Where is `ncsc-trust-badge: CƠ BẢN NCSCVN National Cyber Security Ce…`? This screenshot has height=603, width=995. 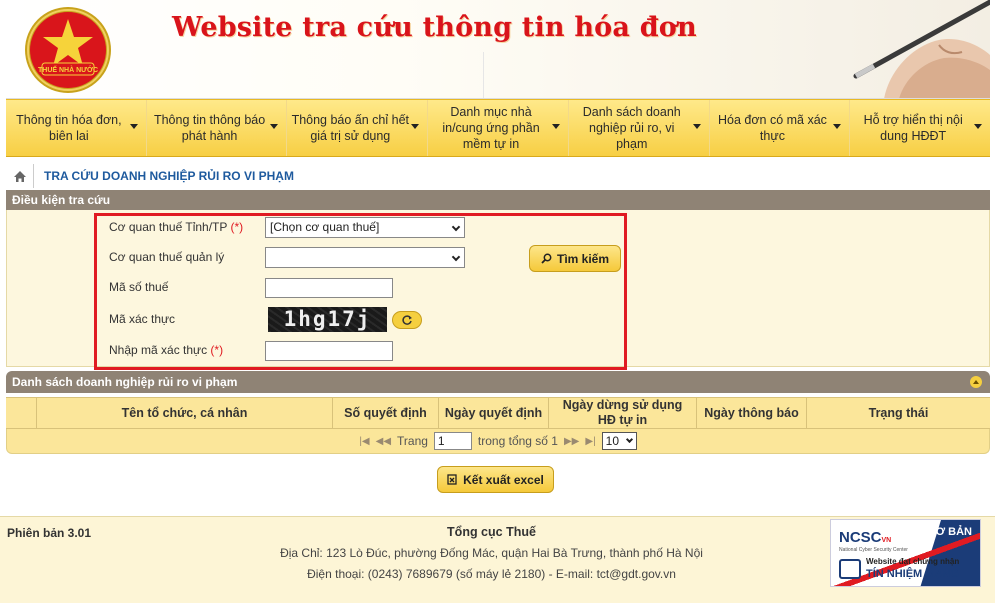 ncsc-trust-badge: CƠ BẢN NCSCVN National Cyber Security Ce… is located at coordinates (905, 553).